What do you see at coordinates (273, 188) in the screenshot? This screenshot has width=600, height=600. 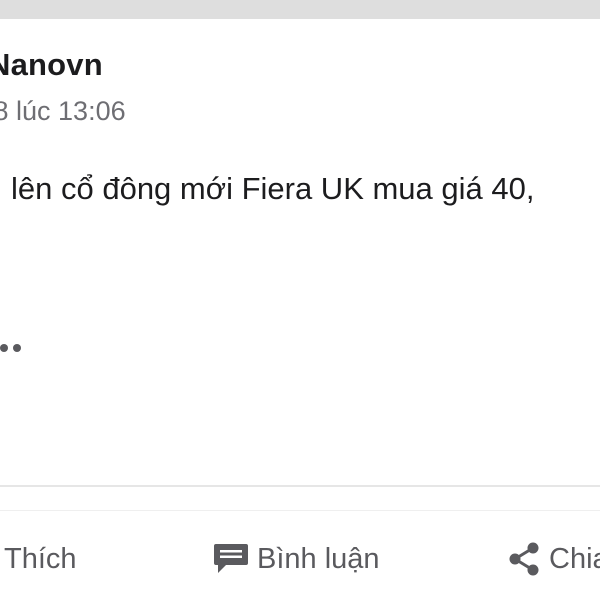 I see `post-text: lên cổ đông mới Fiera UK mua giá 40,` at bounding box center [273, 188].